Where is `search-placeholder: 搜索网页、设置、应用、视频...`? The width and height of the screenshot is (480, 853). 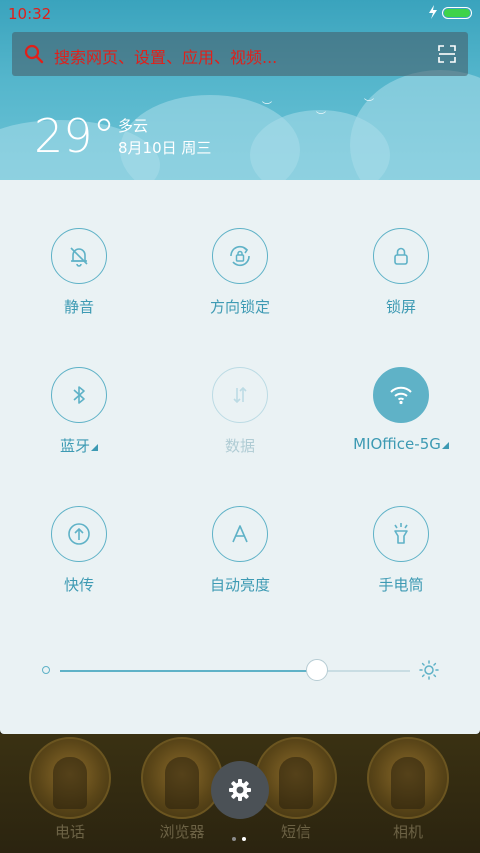
search-placeholder: 搜索网页、设置、应用、视频... is located at coordinates (166, 57).